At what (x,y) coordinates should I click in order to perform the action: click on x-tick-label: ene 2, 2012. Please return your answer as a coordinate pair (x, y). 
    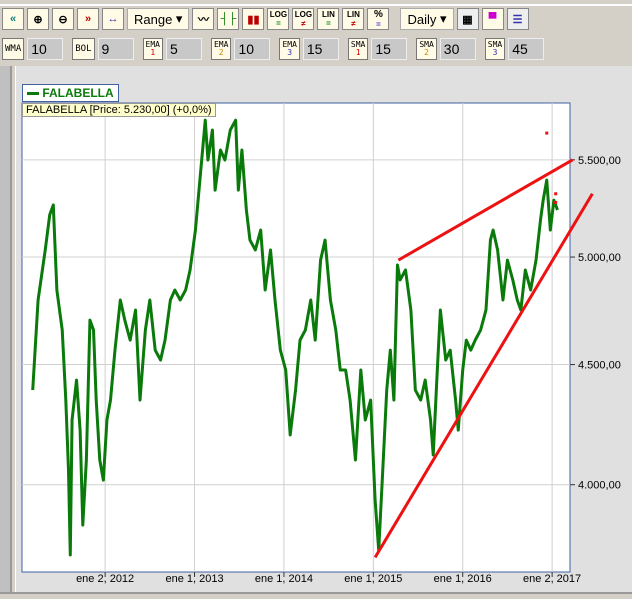
    Looking at the image, I should click on (105, 579).